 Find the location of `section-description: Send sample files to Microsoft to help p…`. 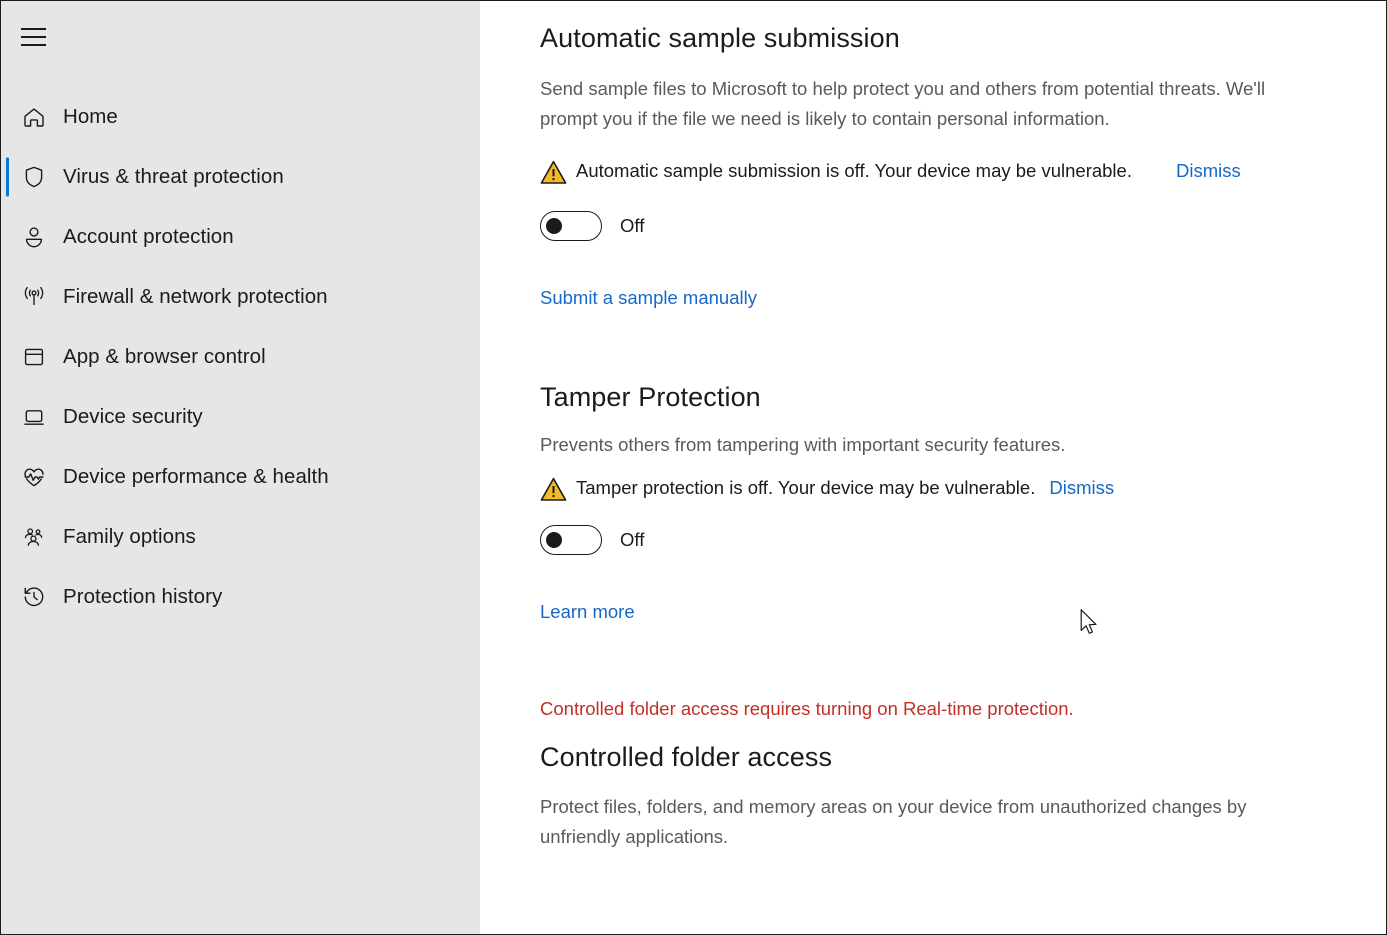

section-description: Send sample files to Microsoft to help p… is located at coordinates (903, 103).